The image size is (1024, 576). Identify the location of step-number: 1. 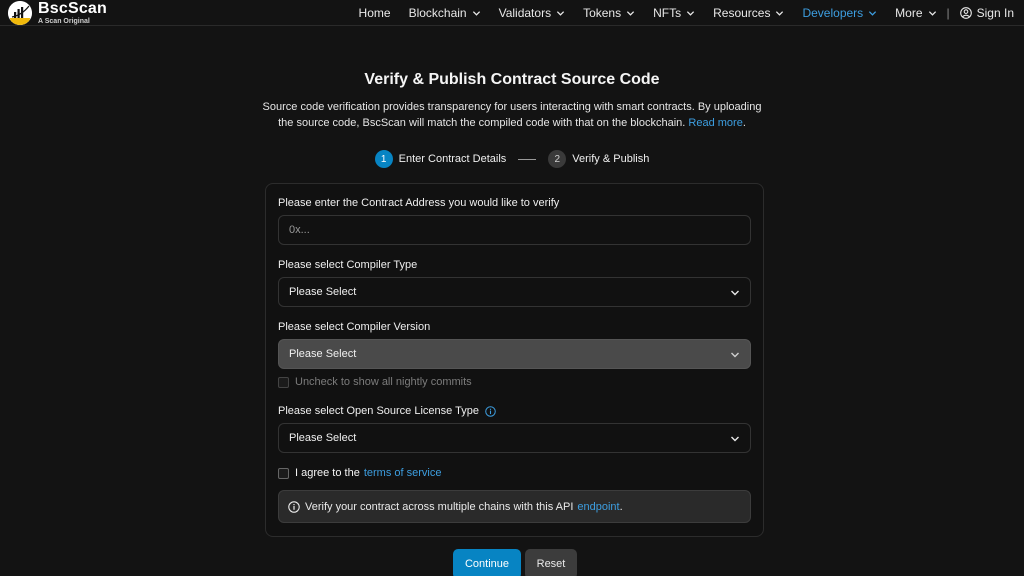
(383, 159).